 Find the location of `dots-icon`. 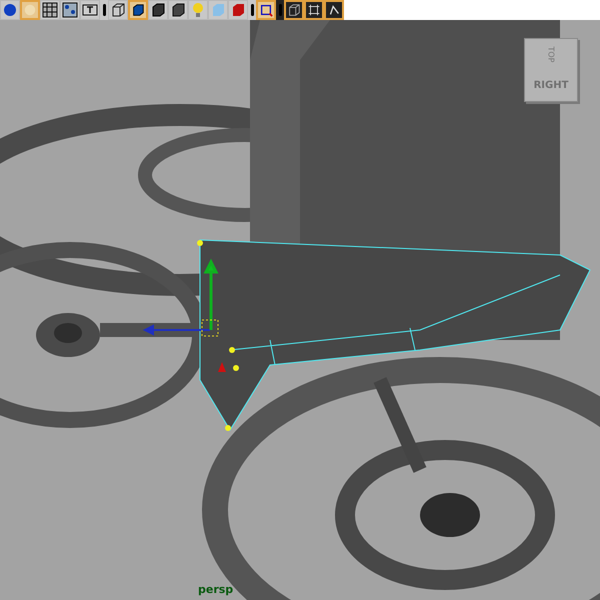

dots-icon is located at coordinates (70, 10).